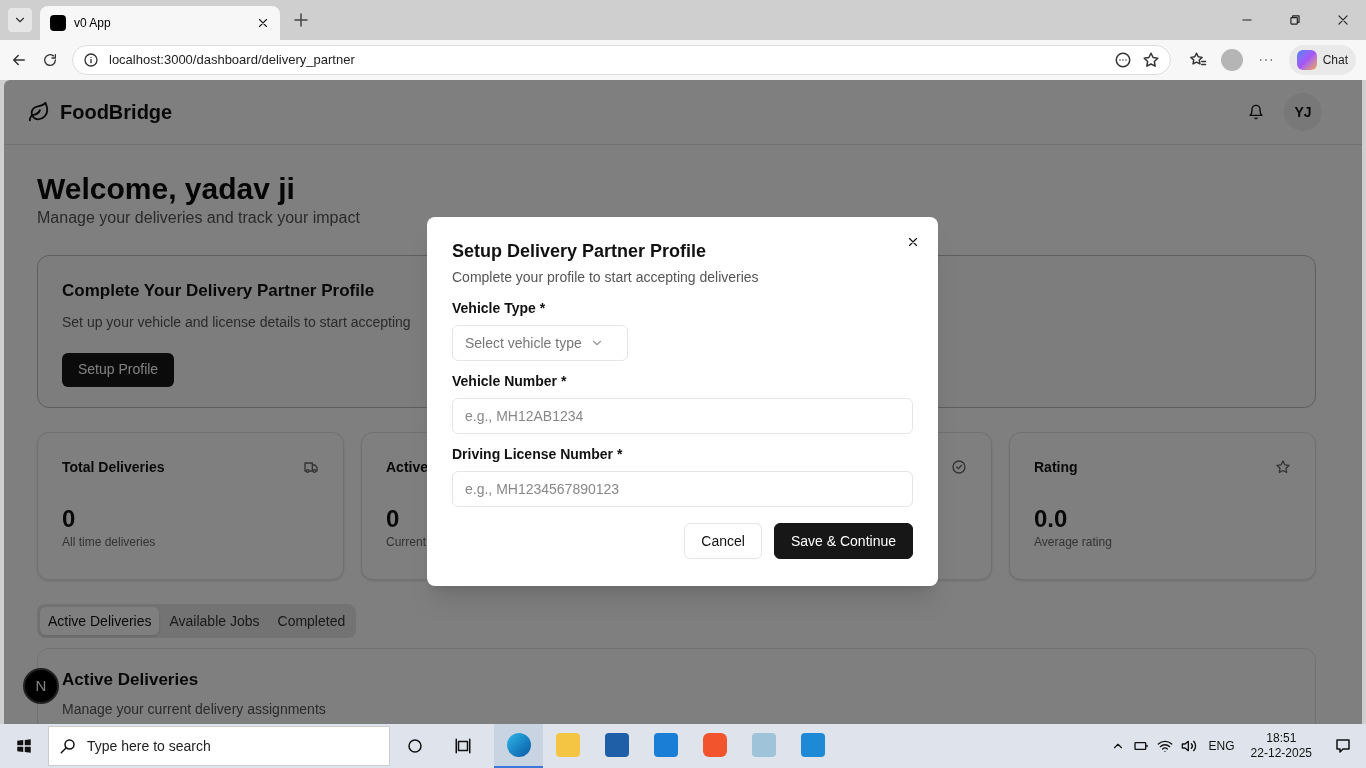 The image size is (1366, 768). Describe the element at coordinates (1221, 746) in the screenshot. I see `language-indicator: ENG` at that location.